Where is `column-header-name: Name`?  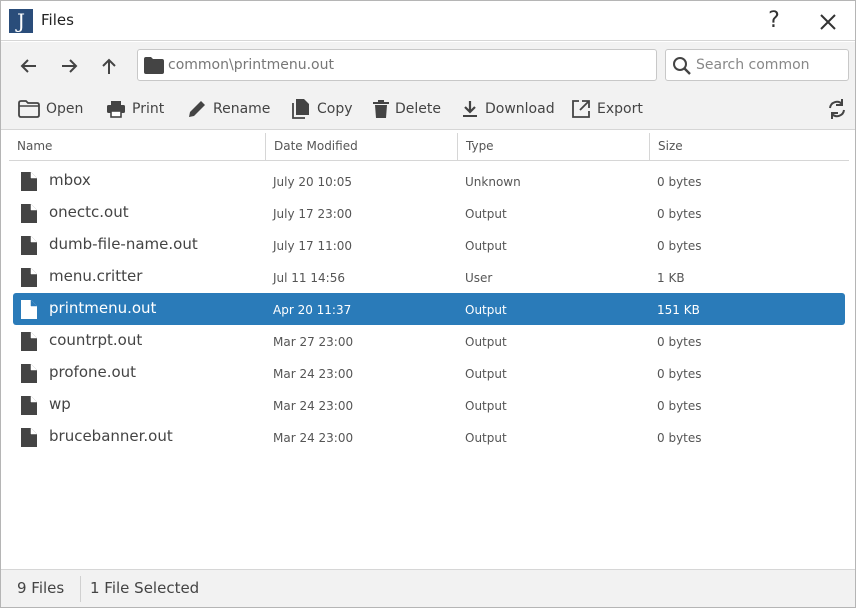 column-header-name: Name is located at coordinates (137, 147).